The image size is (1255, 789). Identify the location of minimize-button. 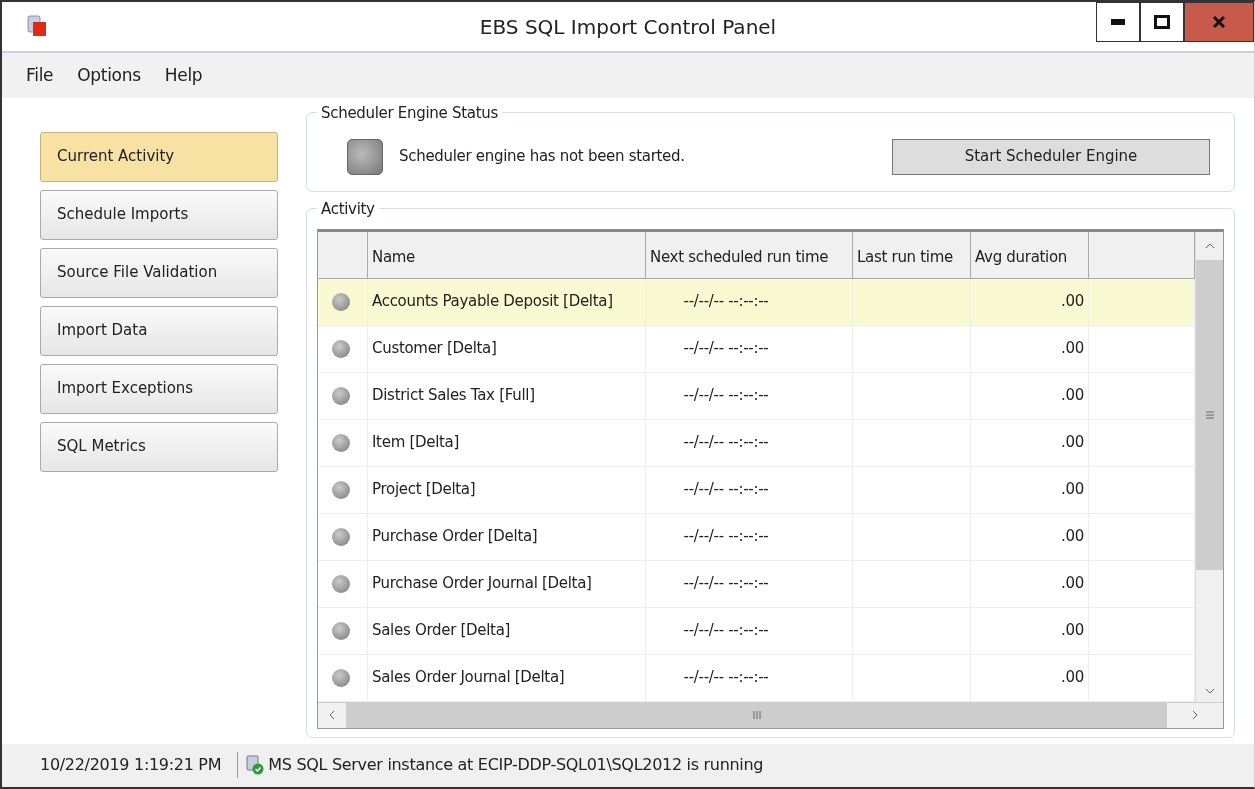
(1118, 22).